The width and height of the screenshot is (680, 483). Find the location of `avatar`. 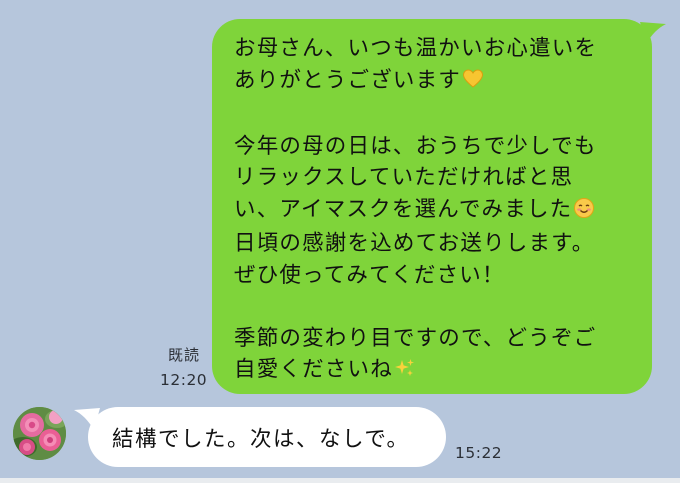

avatar is located at coordinates (39, 433).